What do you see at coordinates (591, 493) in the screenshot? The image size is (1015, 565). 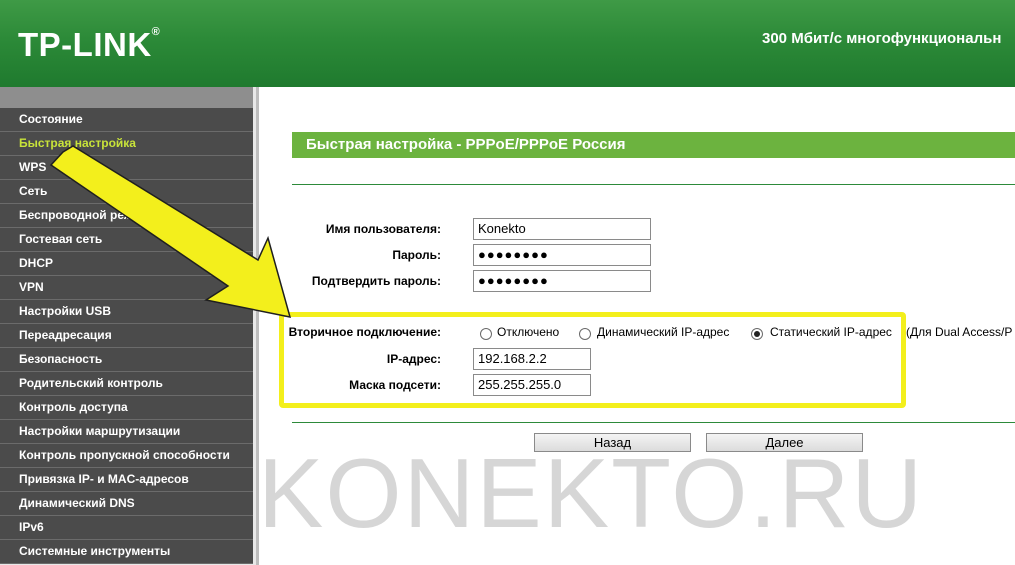 I see `watermark: KONEKTO.RU` at bounding box center [591, 493].